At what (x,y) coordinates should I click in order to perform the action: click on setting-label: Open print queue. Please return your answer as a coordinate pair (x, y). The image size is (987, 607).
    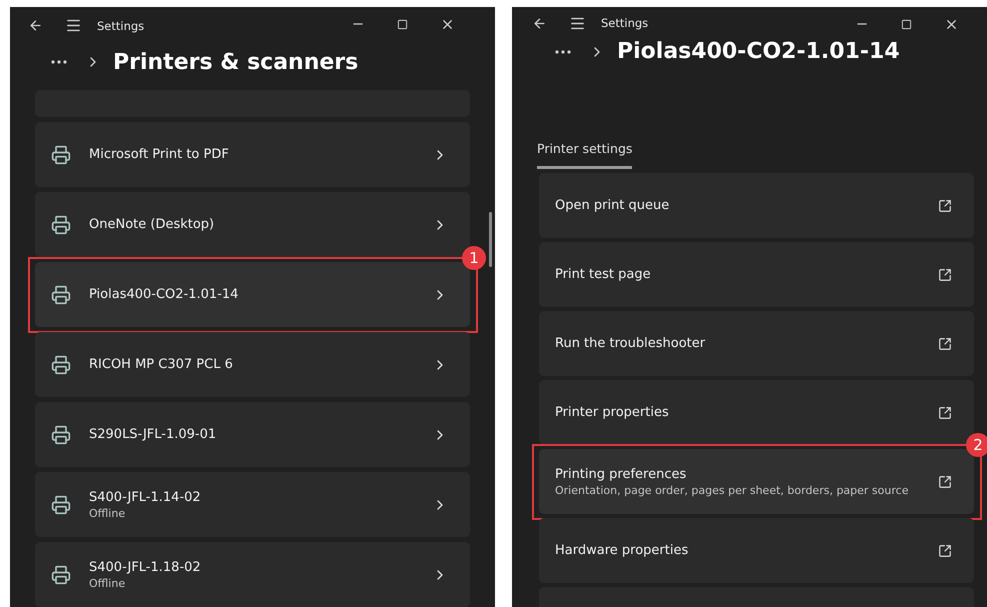
    Looking at the image, I should click on (612, 205).